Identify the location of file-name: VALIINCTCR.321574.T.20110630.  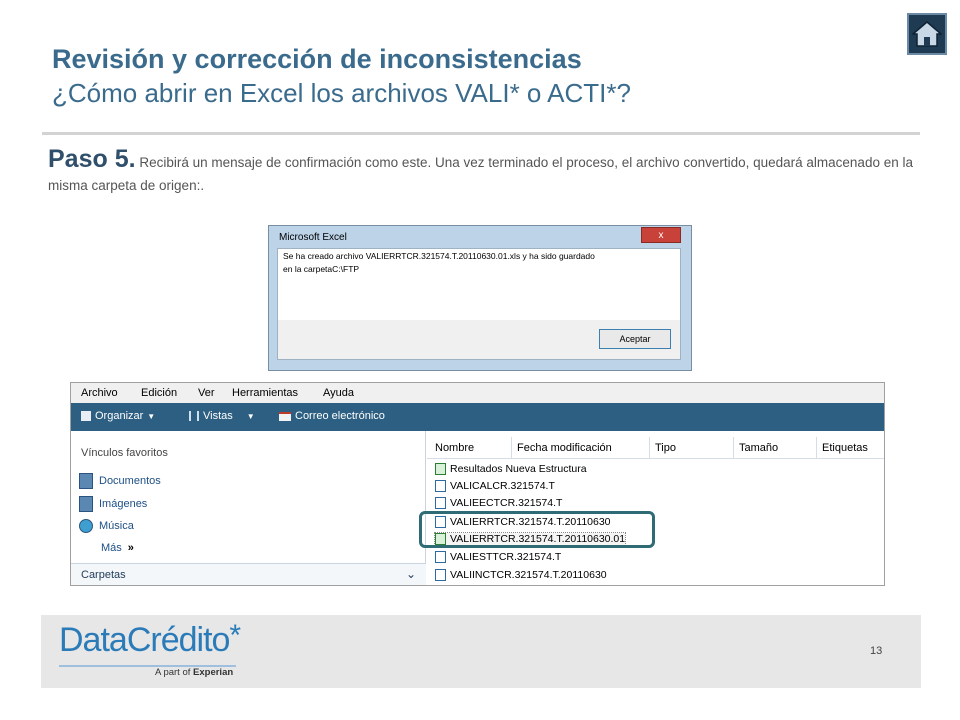
(528, 575).